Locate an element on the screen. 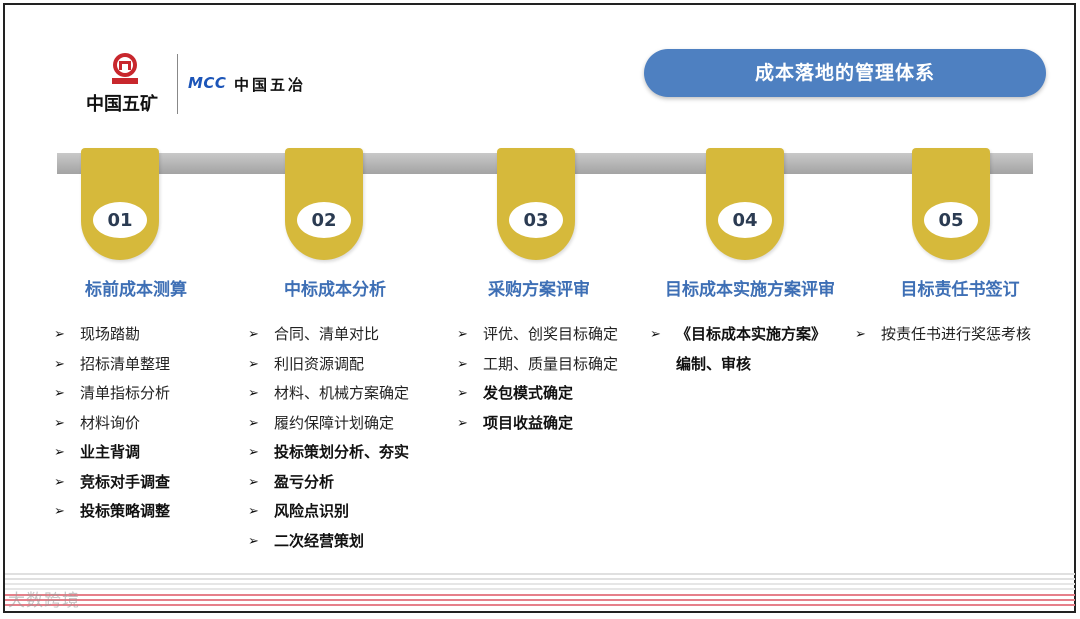 The image size is (1080, 619). list-item: ➢ 材料询价 is located at coordinates (112, 424).